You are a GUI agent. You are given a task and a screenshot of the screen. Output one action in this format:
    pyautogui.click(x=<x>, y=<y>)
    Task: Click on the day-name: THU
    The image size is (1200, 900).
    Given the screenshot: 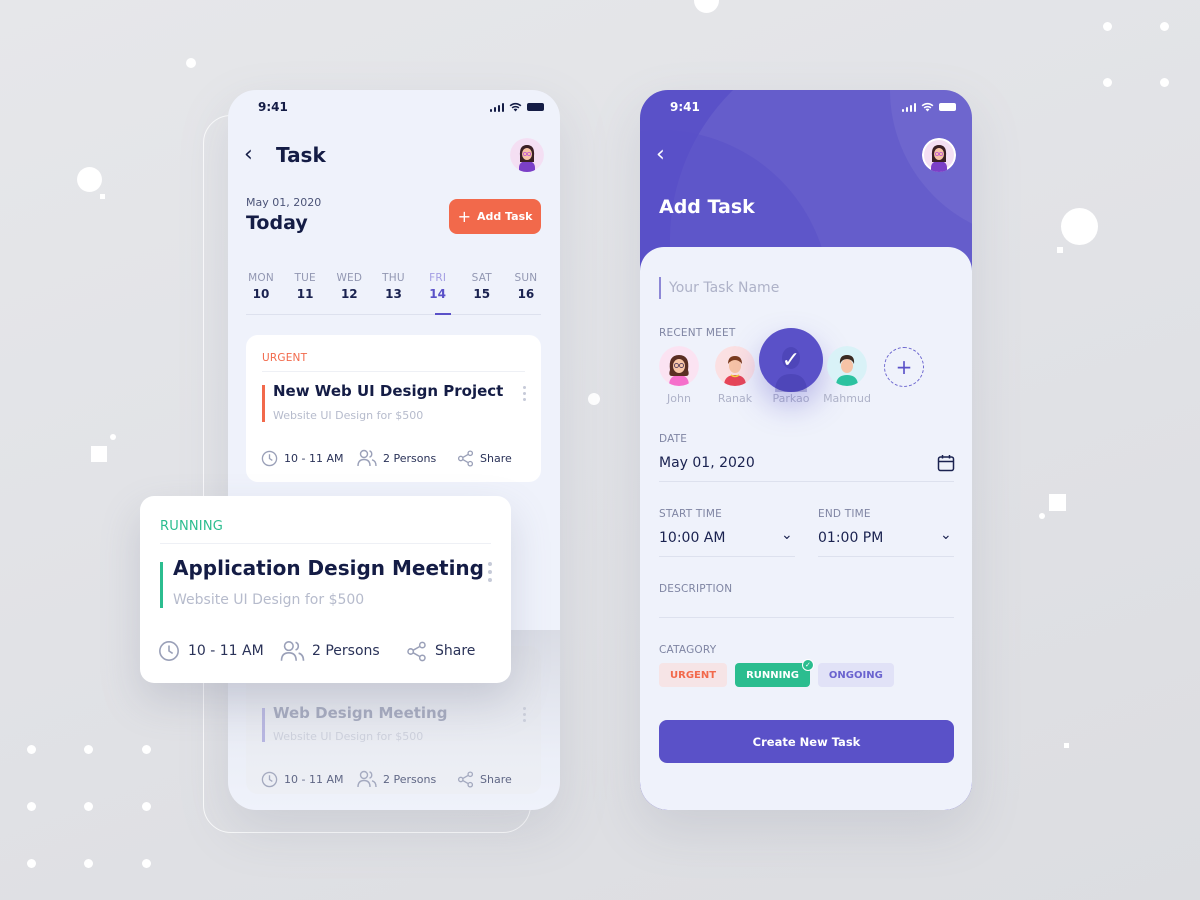 What is the action you would take?
    pyautogui.click(x=393, y=278)
    